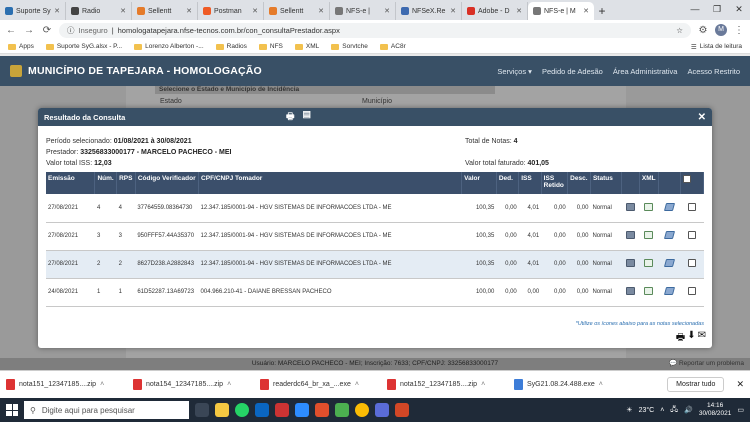 Image resolution: width=750 pixels, height=422 pixels. Describe the element at coordinates (739, 9) in the screenshot. I see `close-window-icon: ✕` at that location.